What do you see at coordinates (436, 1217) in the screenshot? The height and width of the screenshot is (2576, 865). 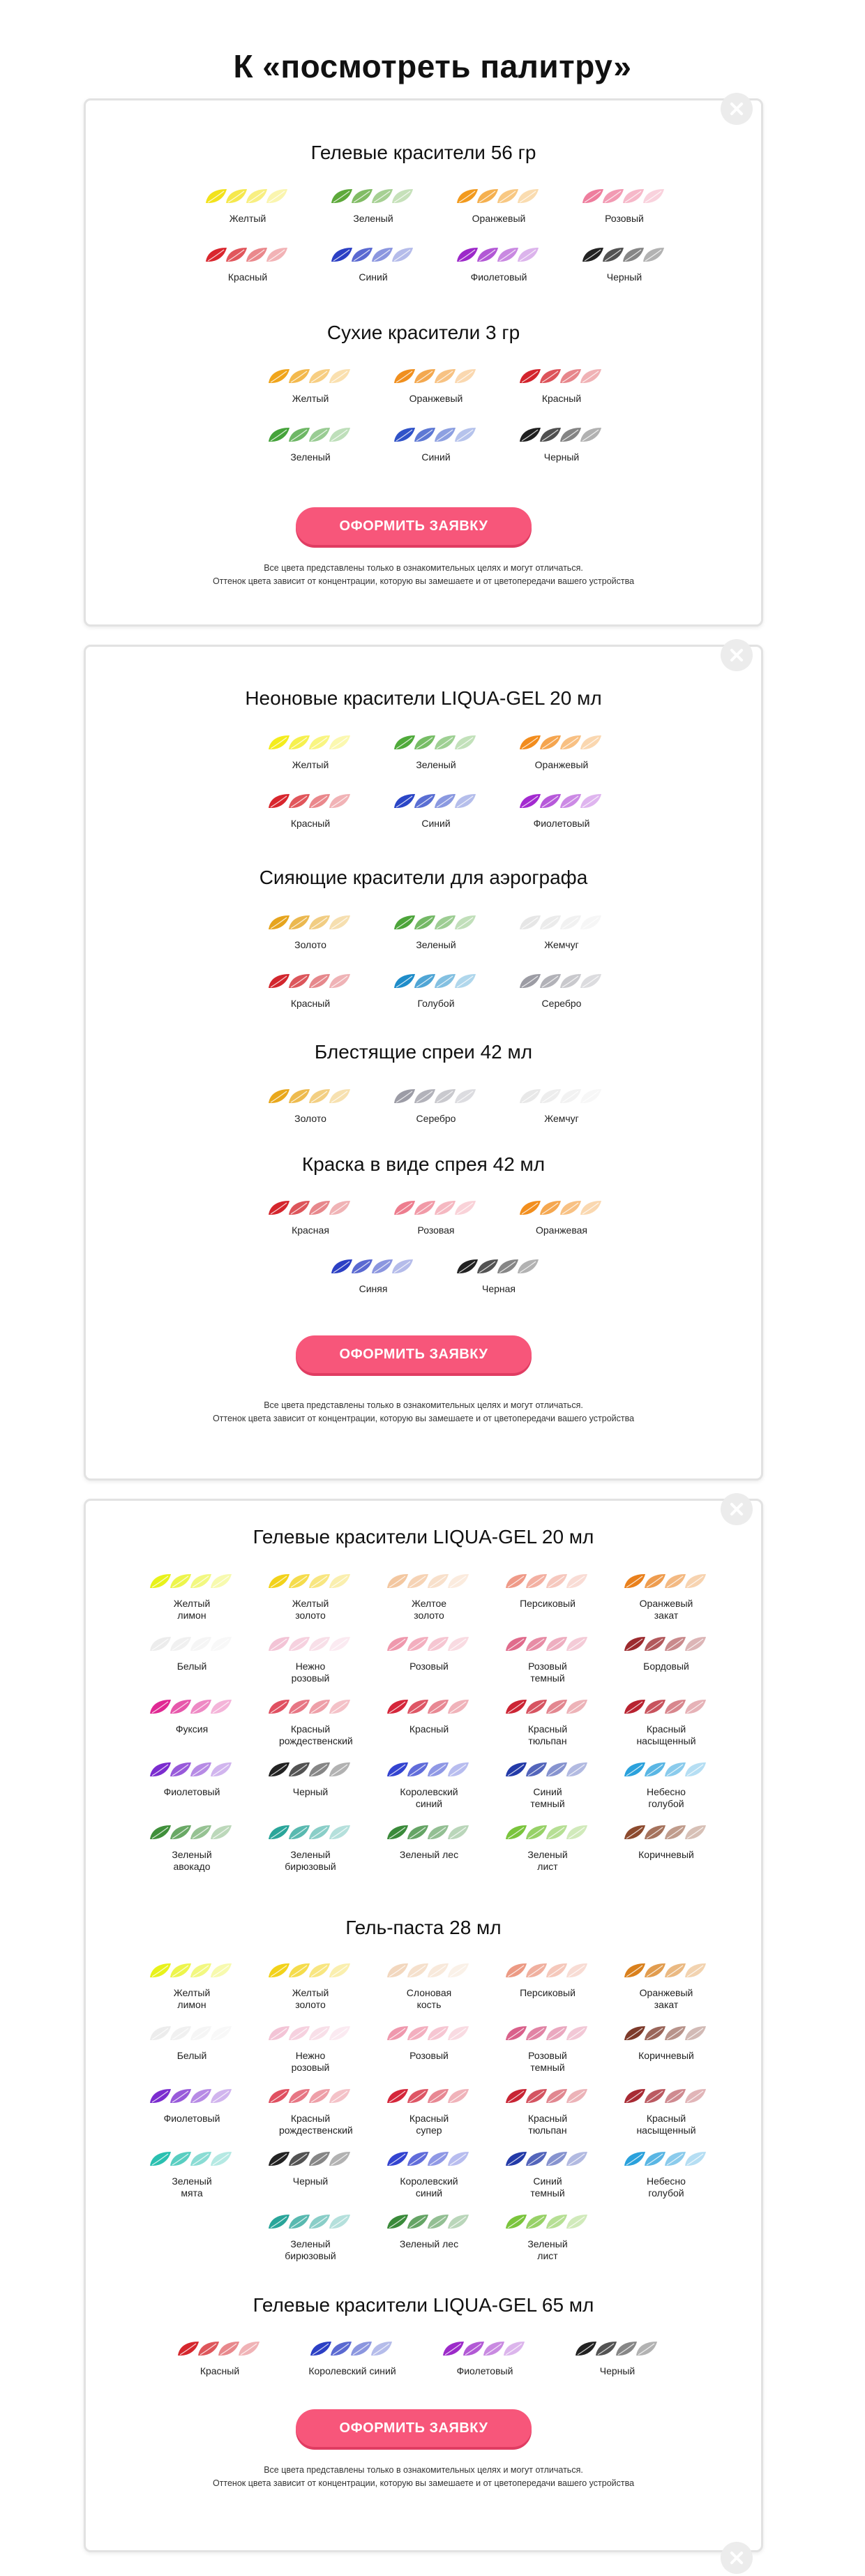 I see `color-swatch: Розовая` at bounding box center [436, 1217].